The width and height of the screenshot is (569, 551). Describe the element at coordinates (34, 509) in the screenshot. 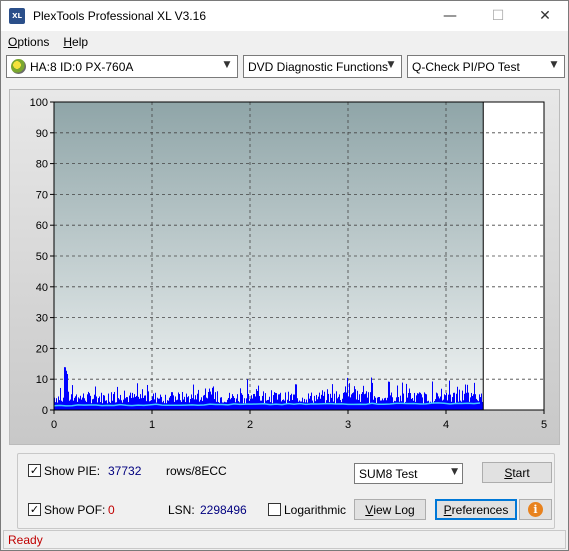

I see `show-pof-checkbox: ✓` at that location.